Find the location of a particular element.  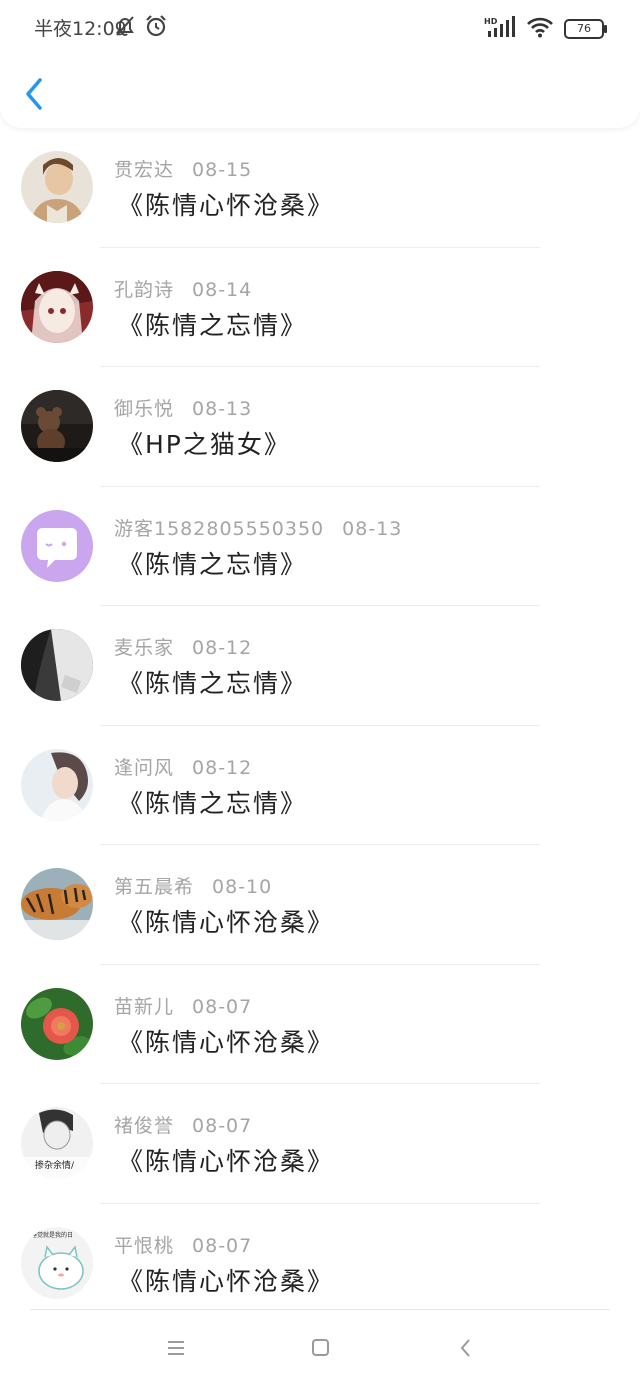

book-title: 《HP之猫女》 is located at coordinates (204, 443).